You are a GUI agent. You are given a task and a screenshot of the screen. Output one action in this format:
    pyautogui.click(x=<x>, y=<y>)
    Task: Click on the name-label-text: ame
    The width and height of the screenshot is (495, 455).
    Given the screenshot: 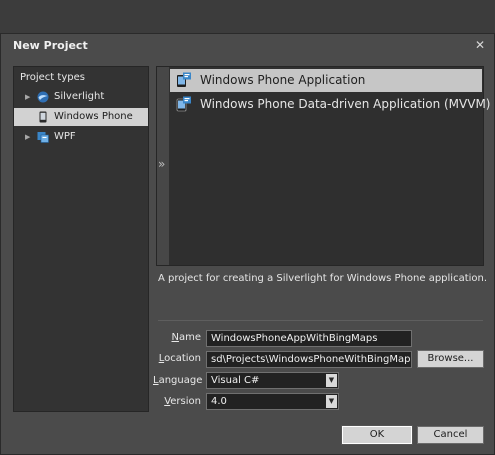 What is the action you would take?
    pyautogui.click(x=189, y=337)
    